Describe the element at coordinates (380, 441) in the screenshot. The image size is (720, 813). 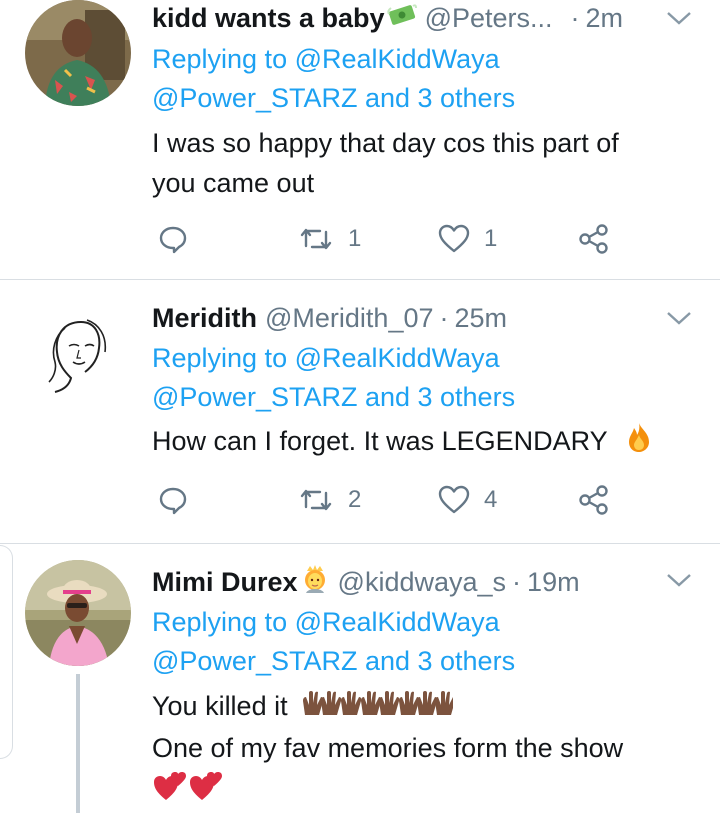
I see `tweet-text-line: How can I forget. It was LEGENDARY` at that location.